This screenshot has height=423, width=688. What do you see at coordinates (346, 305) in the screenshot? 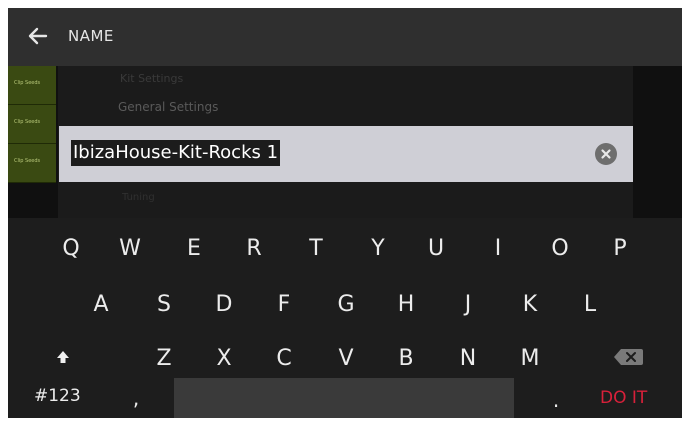
I see `key-g: G` at bounding box center [346, 305].